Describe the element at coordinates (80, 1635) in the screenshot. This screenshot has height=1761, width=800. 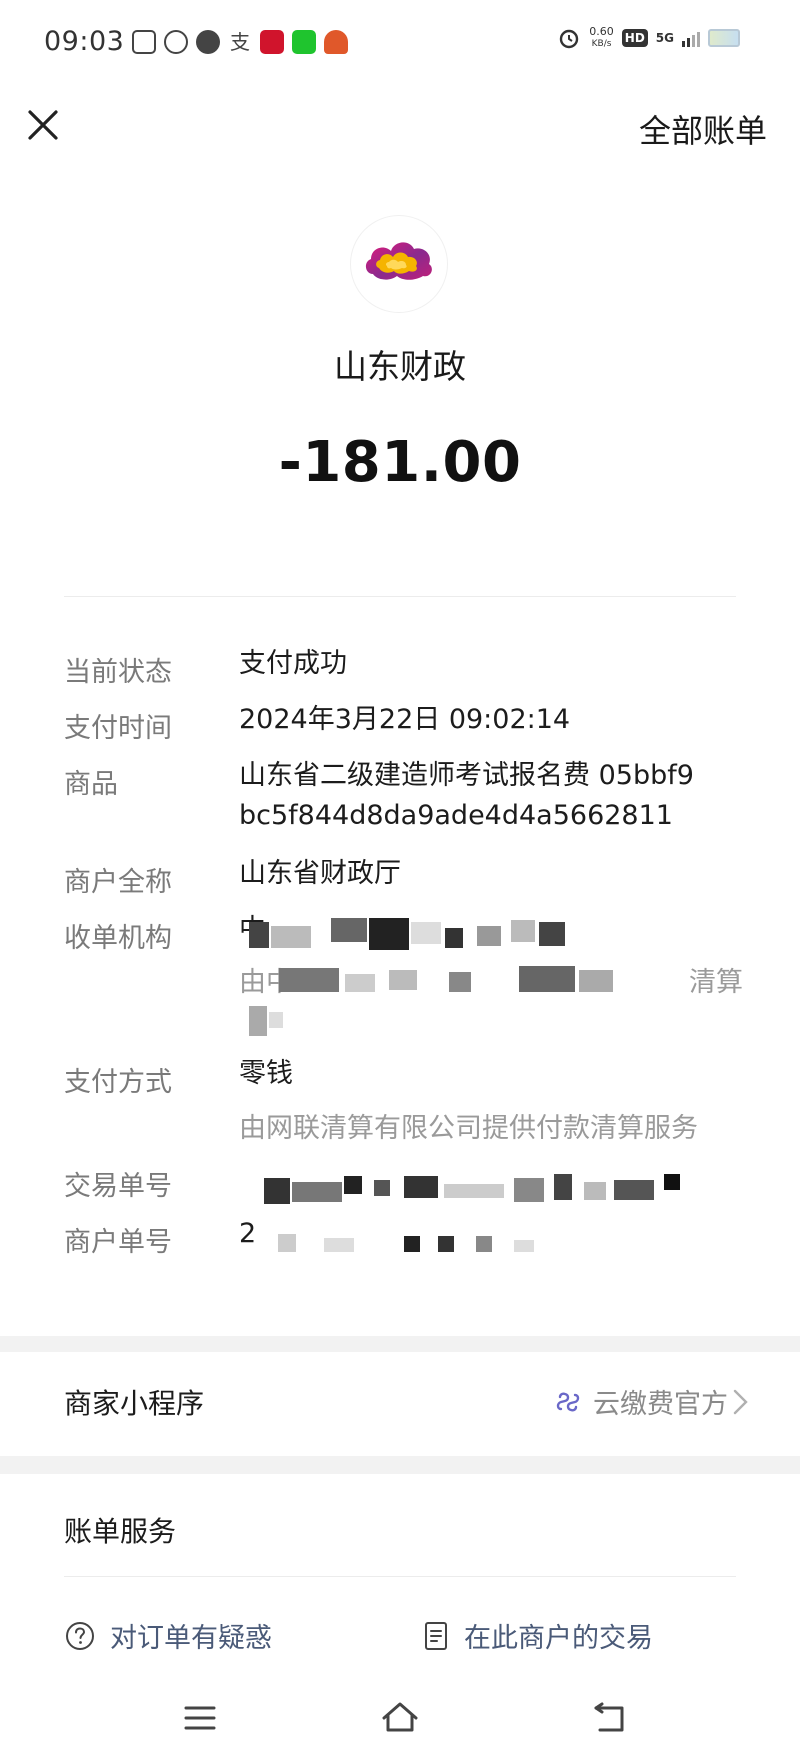
I see `question-icon` at that location.